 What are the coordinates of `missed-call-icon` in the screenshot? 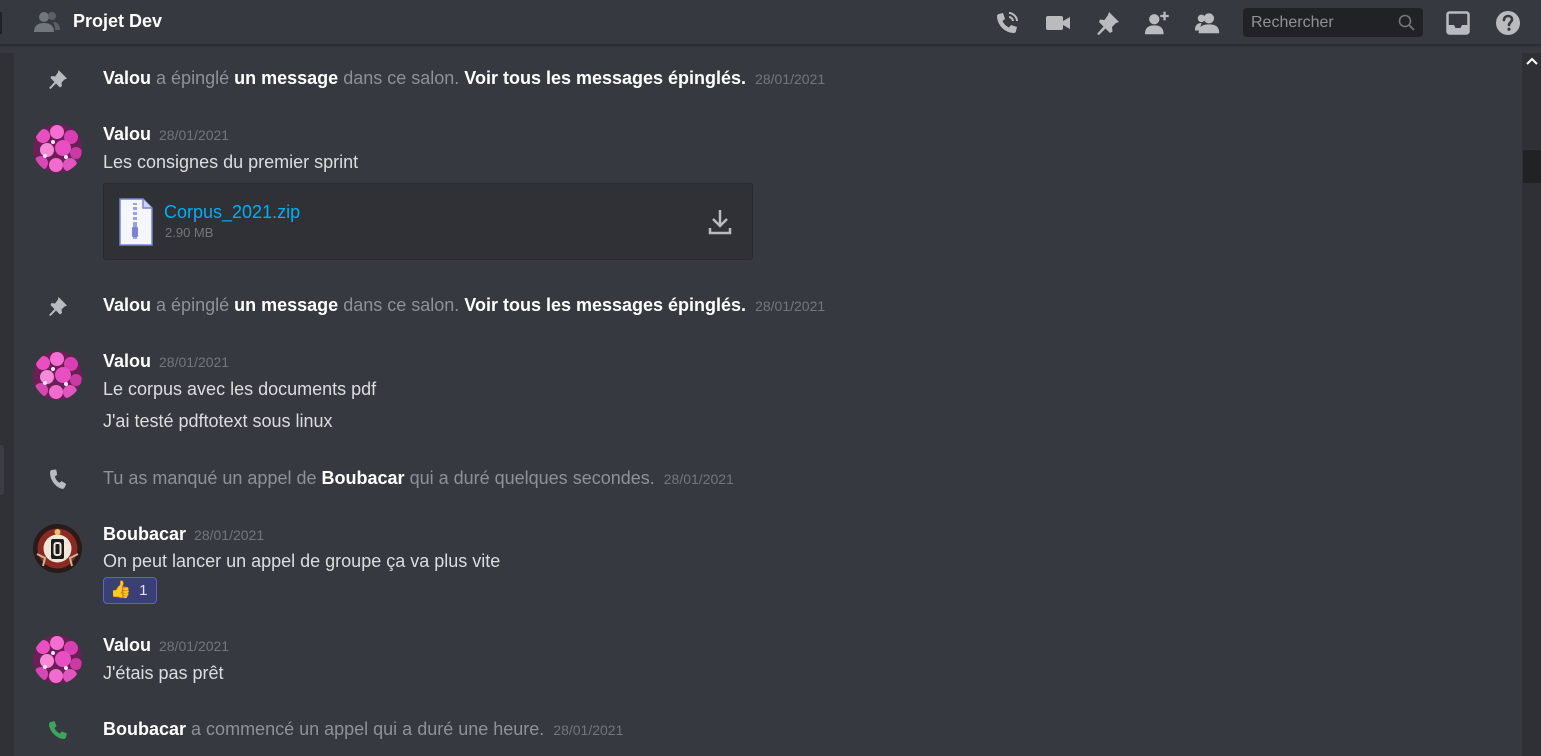 It's located at (58, 479).